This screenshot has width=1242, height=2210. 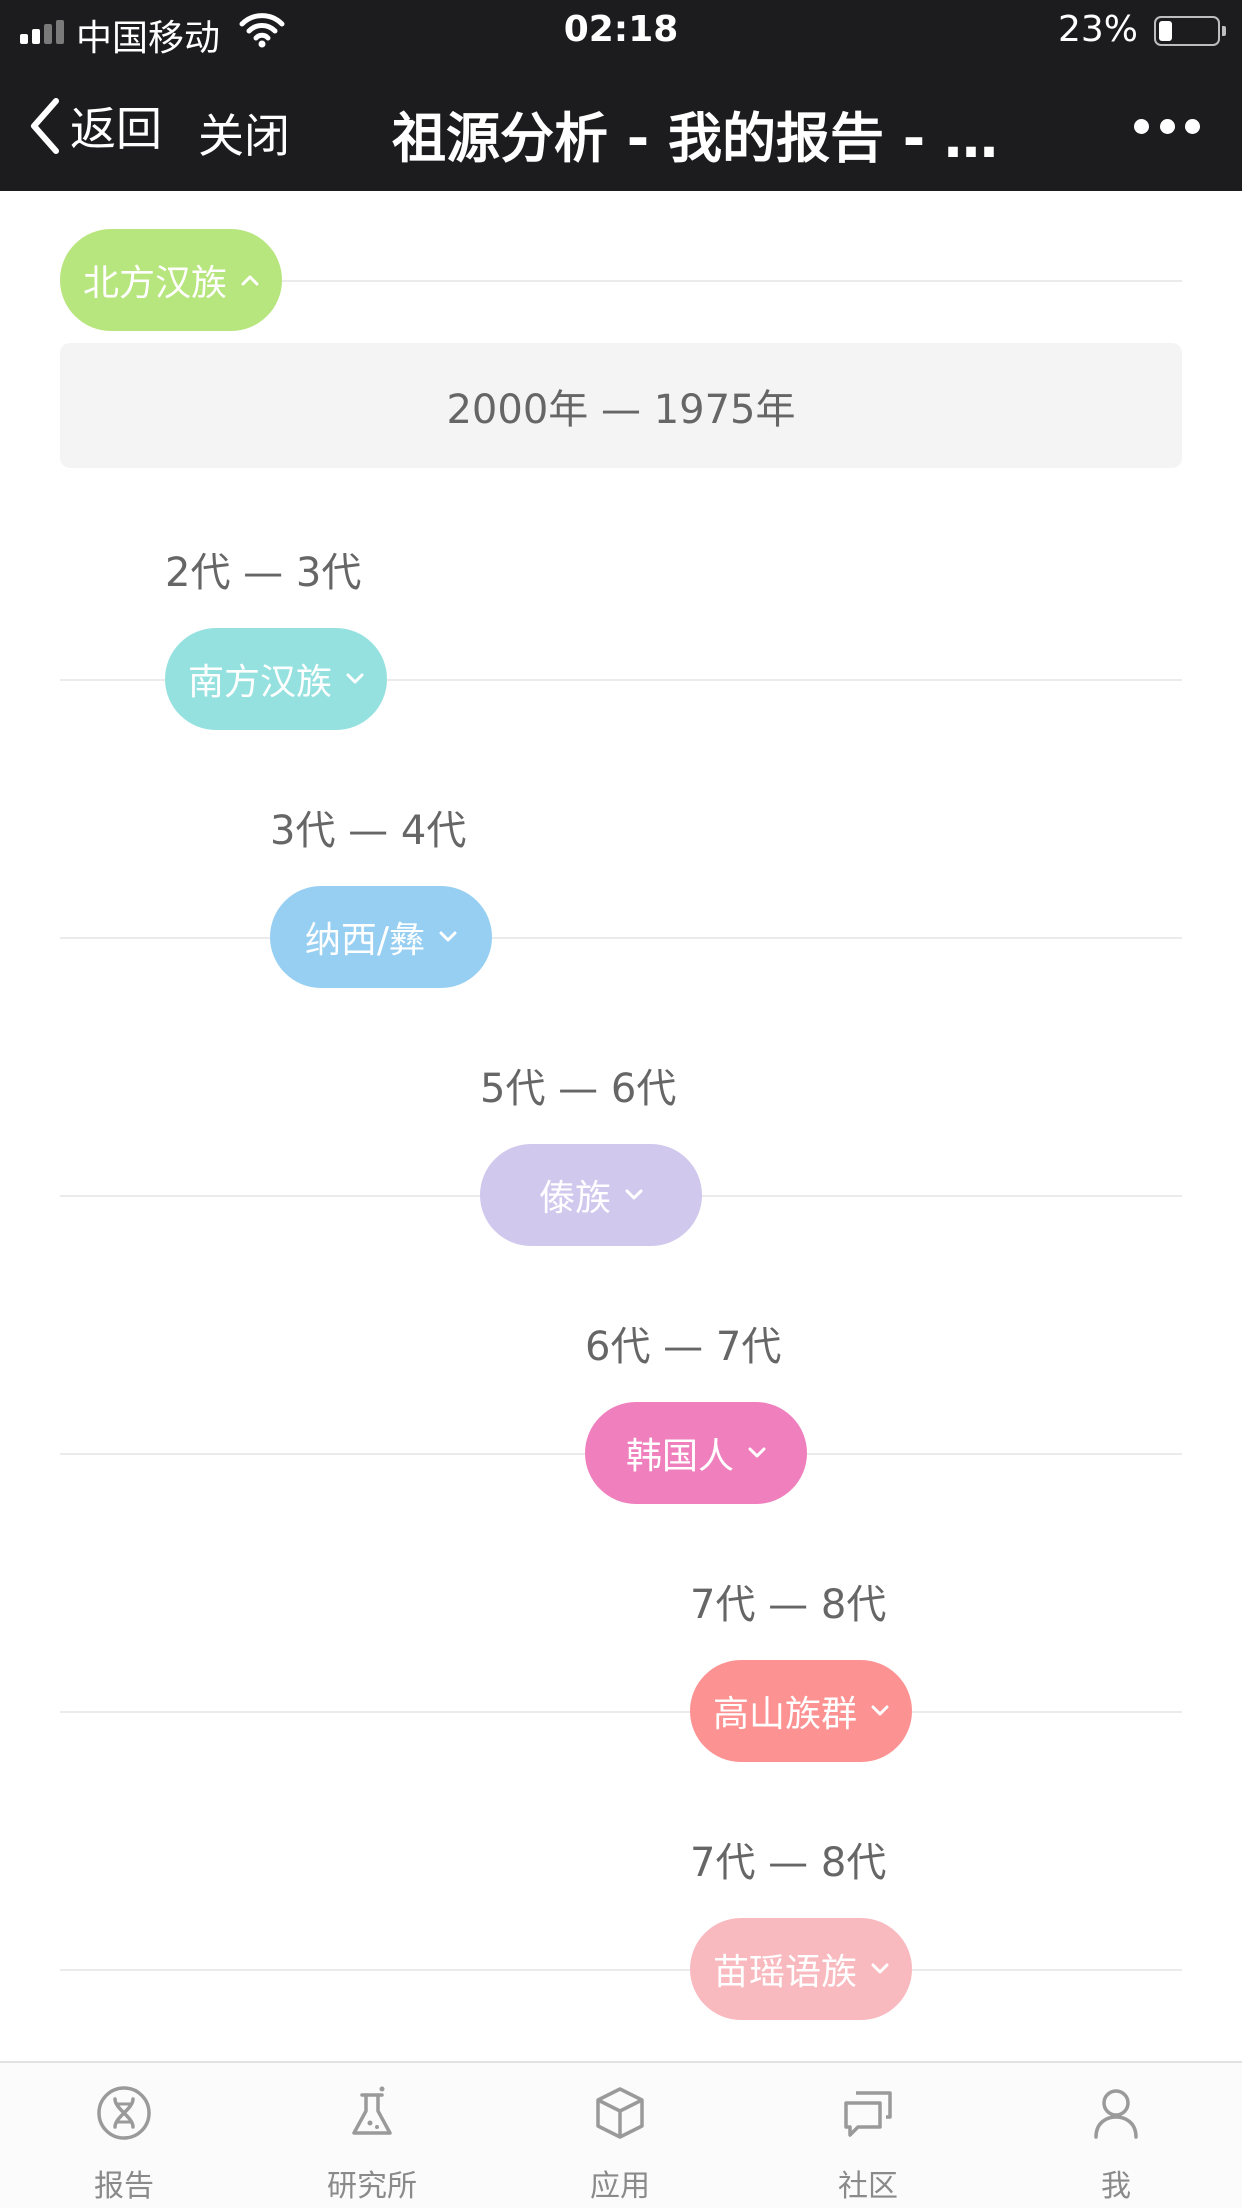 What do you see at coordinates (620, 2113) in the screenshot?
I see `cube-icon` at bounding box center [620, 2113].